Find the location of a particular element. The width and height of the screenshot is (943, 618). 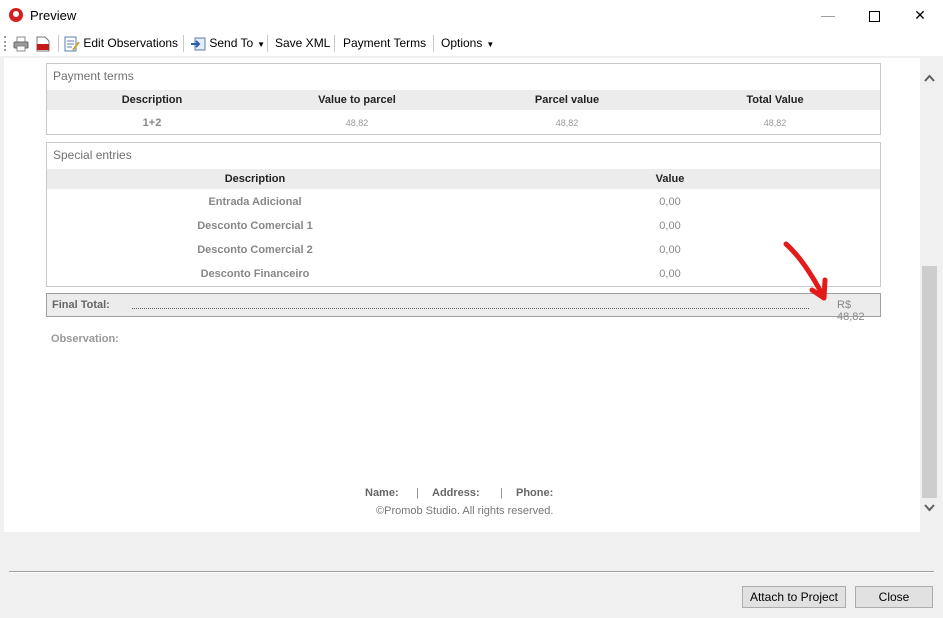

entry-description: Entrada Adicional is located at coordinates (255, 202).